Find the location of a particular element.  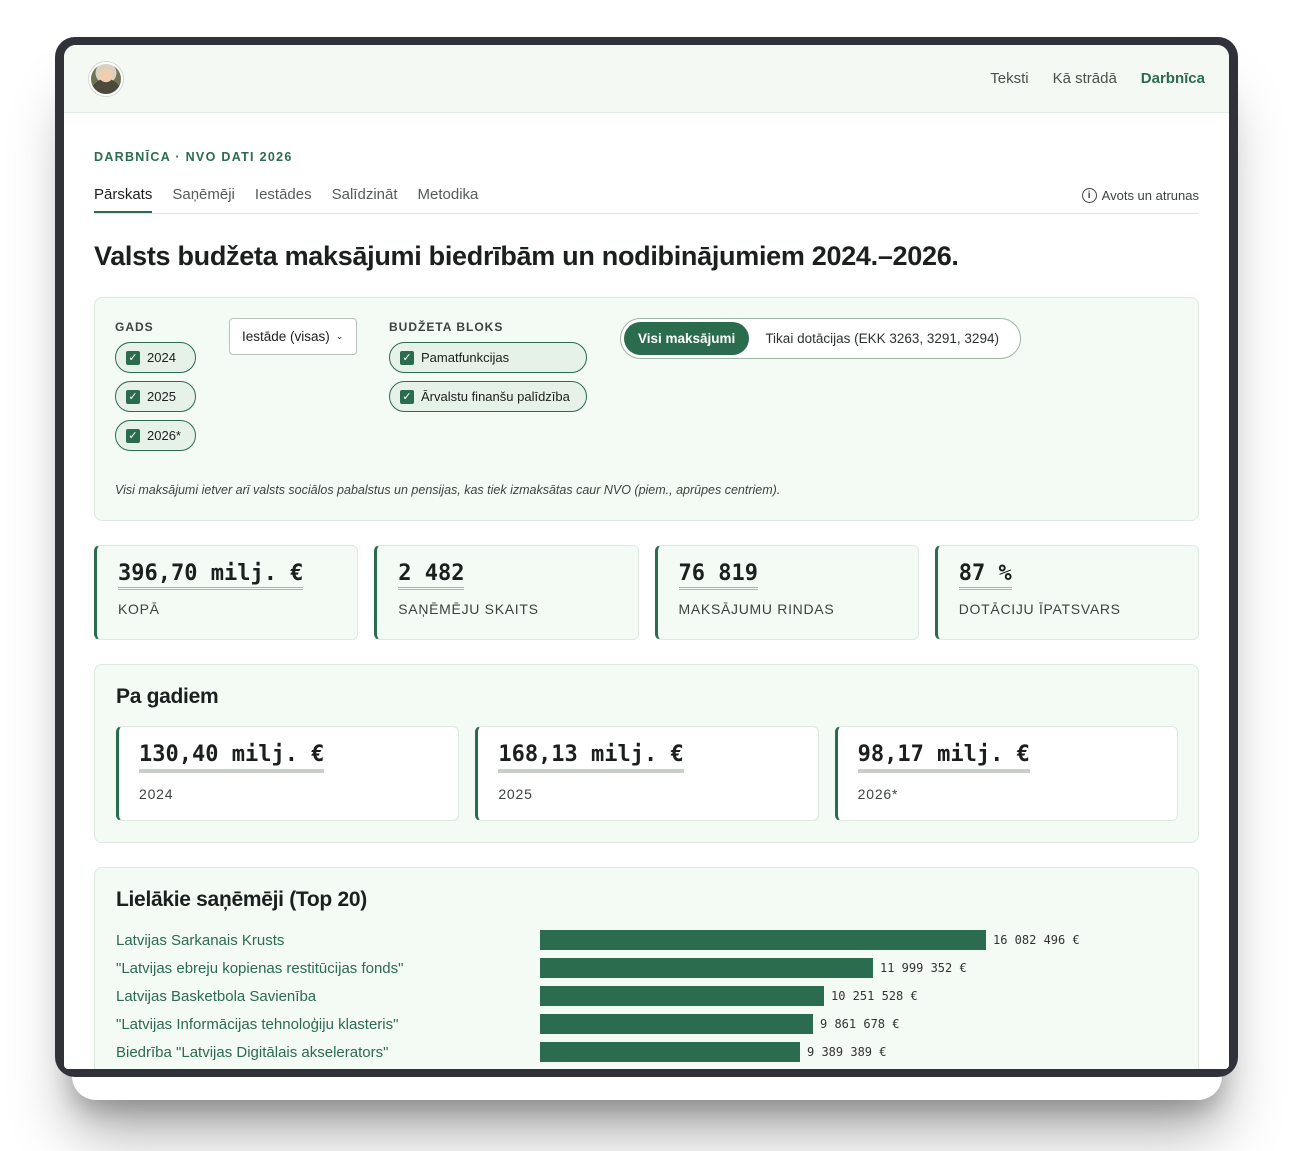

year-card-label: 2024 is located at coordinates (156, 794).